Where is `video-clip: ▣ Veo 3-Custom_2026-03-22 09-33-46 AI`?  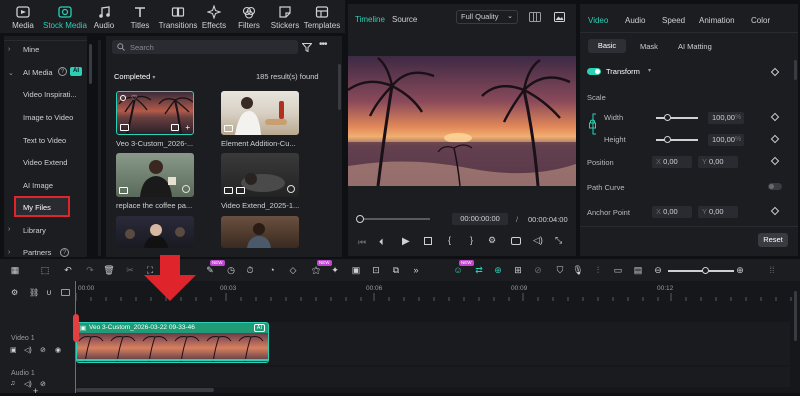
video-clip: ▣ Veo 3-Custom_2026-03-22 09-33-46 AI is located at coordinates (172, 342).